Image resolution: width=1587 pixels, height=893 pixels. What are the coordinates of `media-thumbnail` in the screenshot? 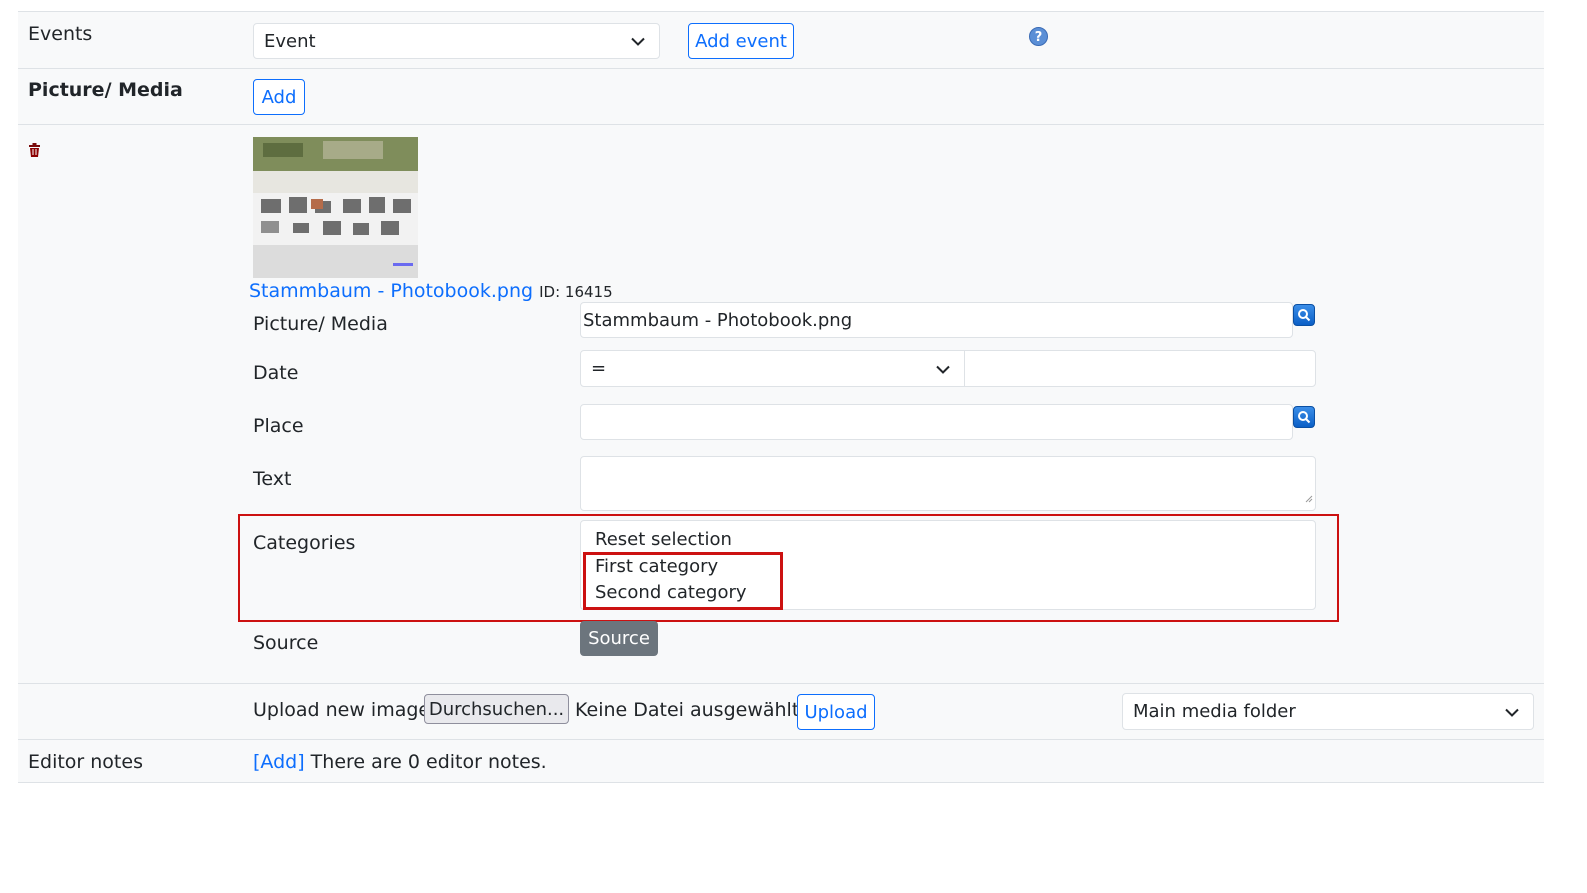 It's located at (335, 207).